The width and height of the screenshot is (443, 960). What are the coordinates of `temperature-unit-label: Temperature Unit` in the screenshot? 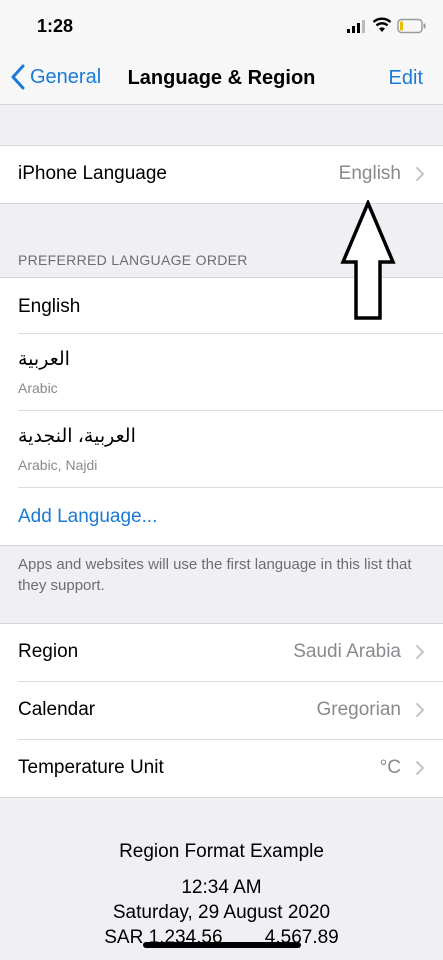 It's located at (91, 767).